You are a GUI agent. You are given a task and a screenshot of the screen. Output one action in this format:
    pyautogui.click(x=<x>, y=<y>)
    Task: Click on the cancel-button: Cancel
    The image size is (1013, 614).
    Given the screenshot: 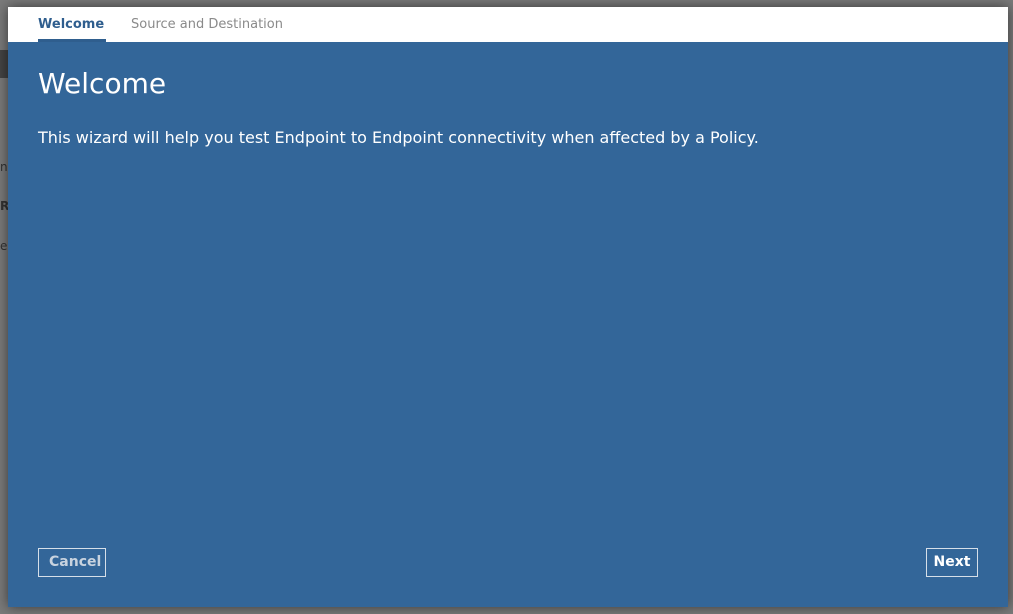 What is the action you would take?
    pyautogui.click(x=72, y=562)
    